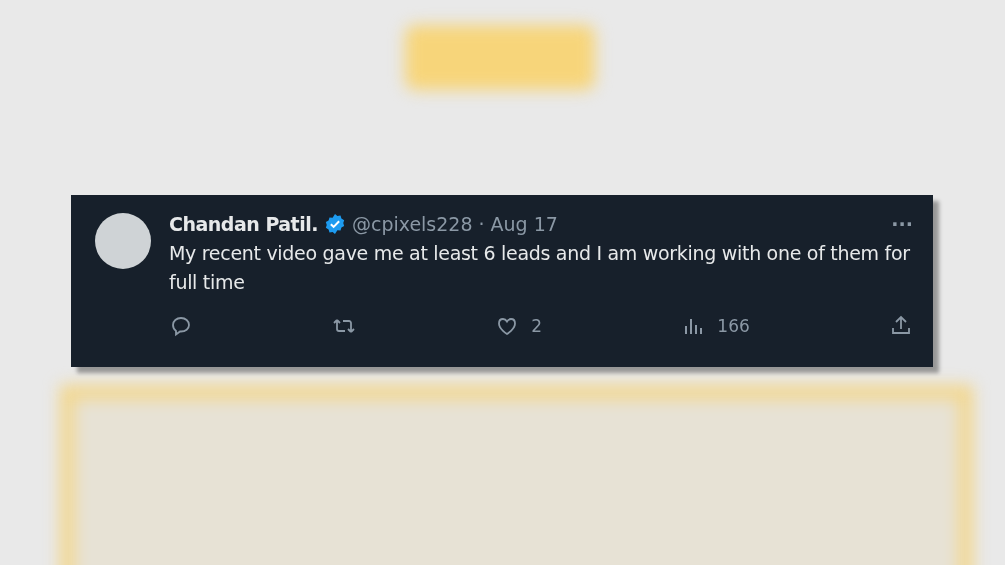  What do you see at coordinates (733, 326) in the screenshot?
I see `action-count: 166` at bounding box center [733, 326].